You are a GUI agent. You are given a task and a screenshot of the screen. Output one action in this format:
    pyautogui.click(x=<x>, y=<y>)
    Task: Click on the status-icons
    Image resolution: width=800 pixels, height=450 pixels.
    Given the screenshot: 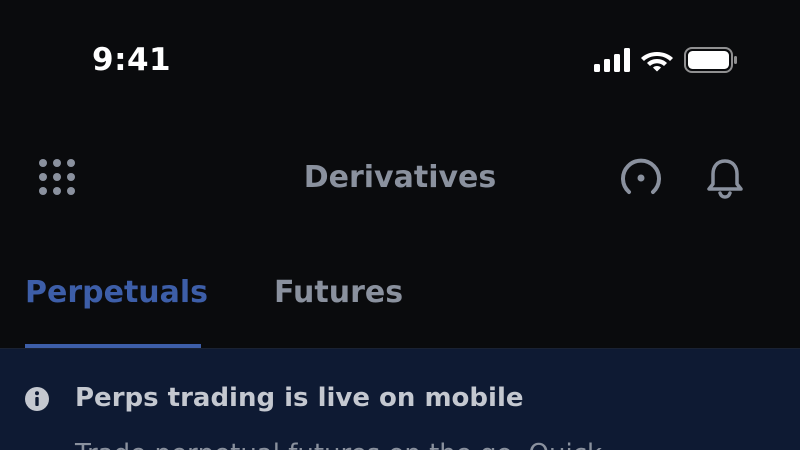 What is the action you would take?
    pyautogui.click(x=666, y=60)
    